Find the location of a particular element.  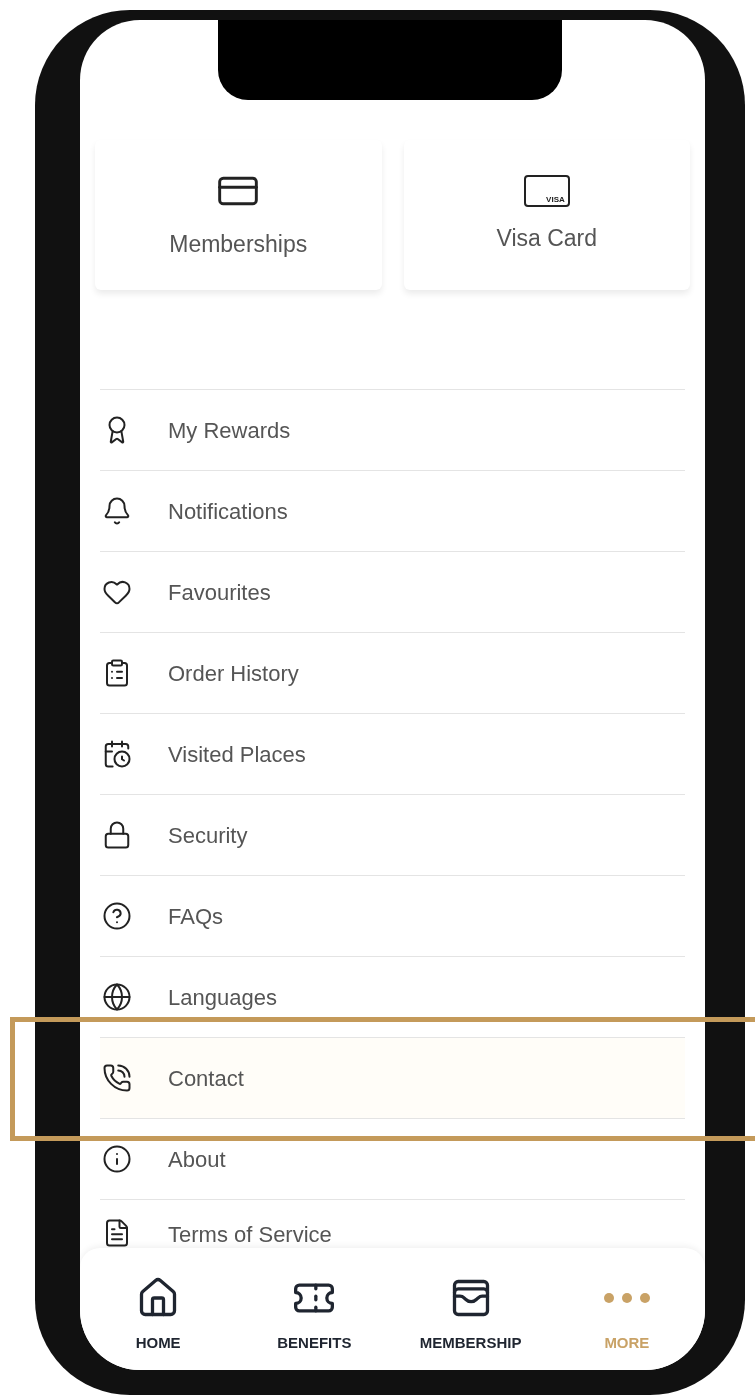

globe-icon is located at coordinates (117, 997).